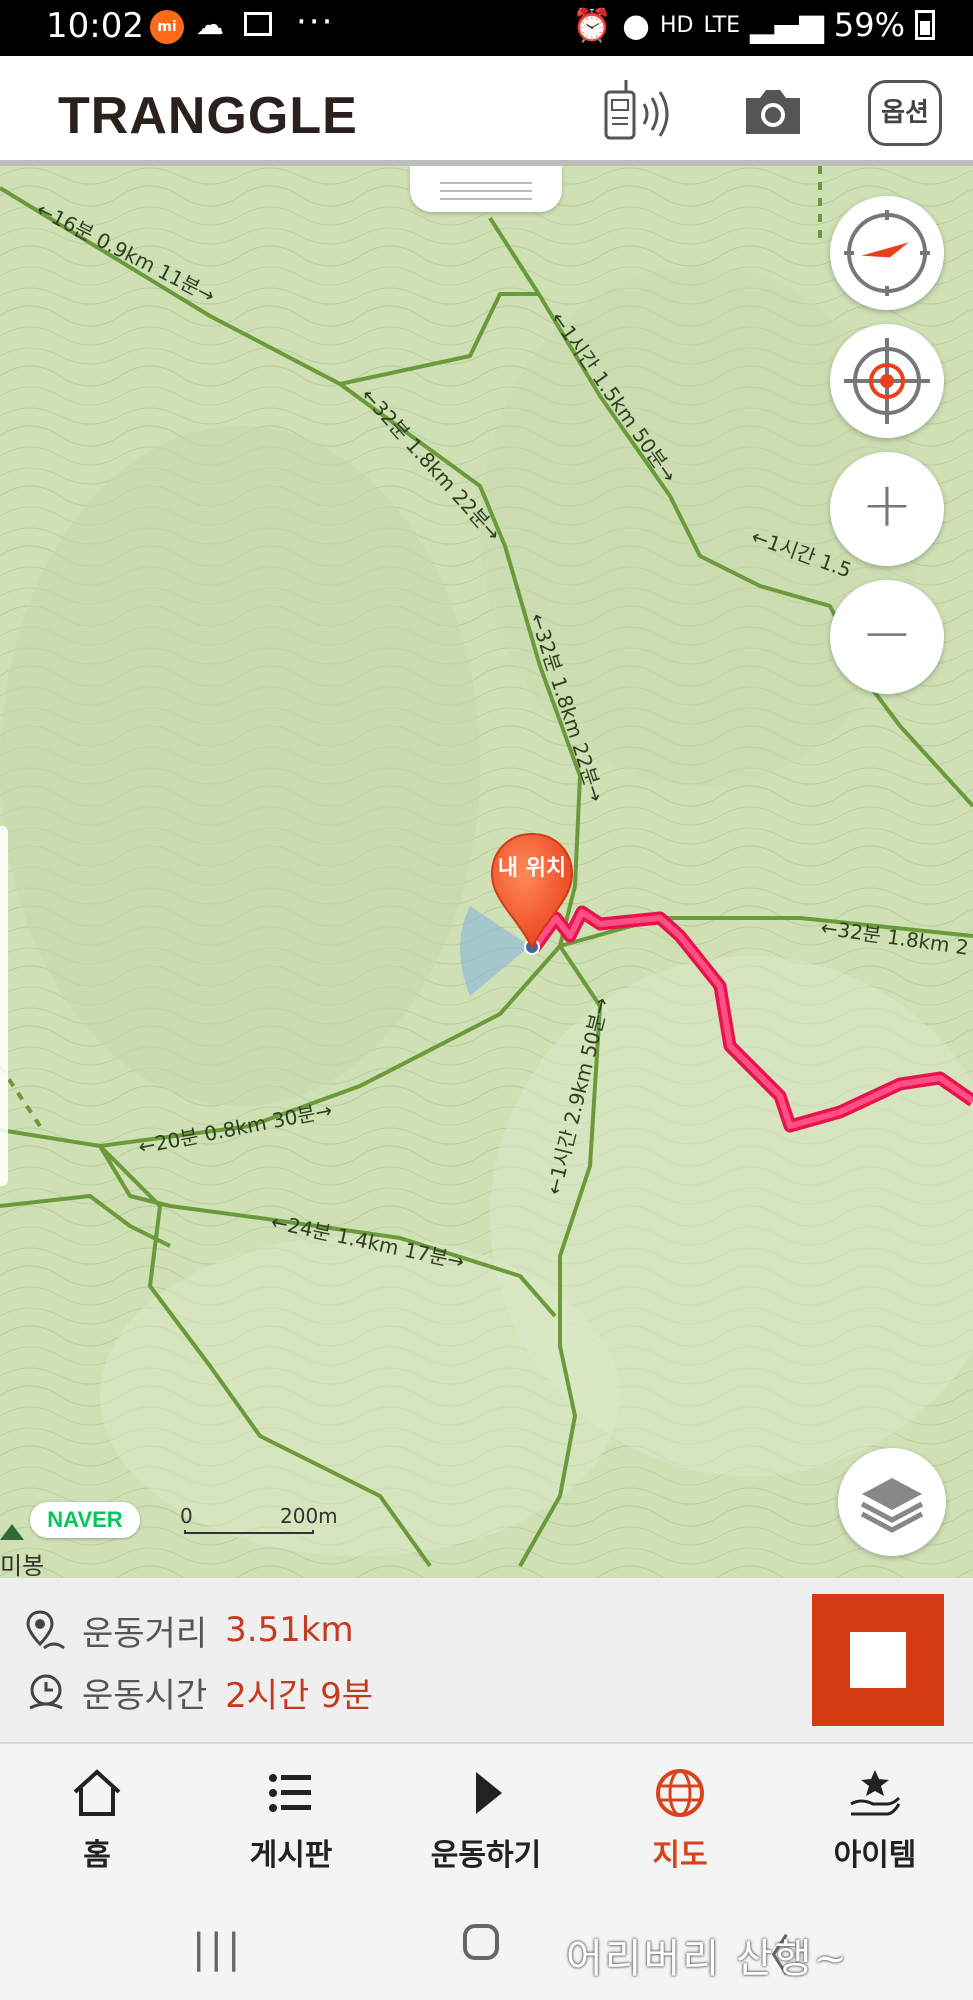 The width and height of the screenshot is (973, 2000). Describe the element at coordinates (486, 1661) in the screenshot. I see `workout-stats: 운동거리 3.51km 운동시간 2시간 9분` at that location.